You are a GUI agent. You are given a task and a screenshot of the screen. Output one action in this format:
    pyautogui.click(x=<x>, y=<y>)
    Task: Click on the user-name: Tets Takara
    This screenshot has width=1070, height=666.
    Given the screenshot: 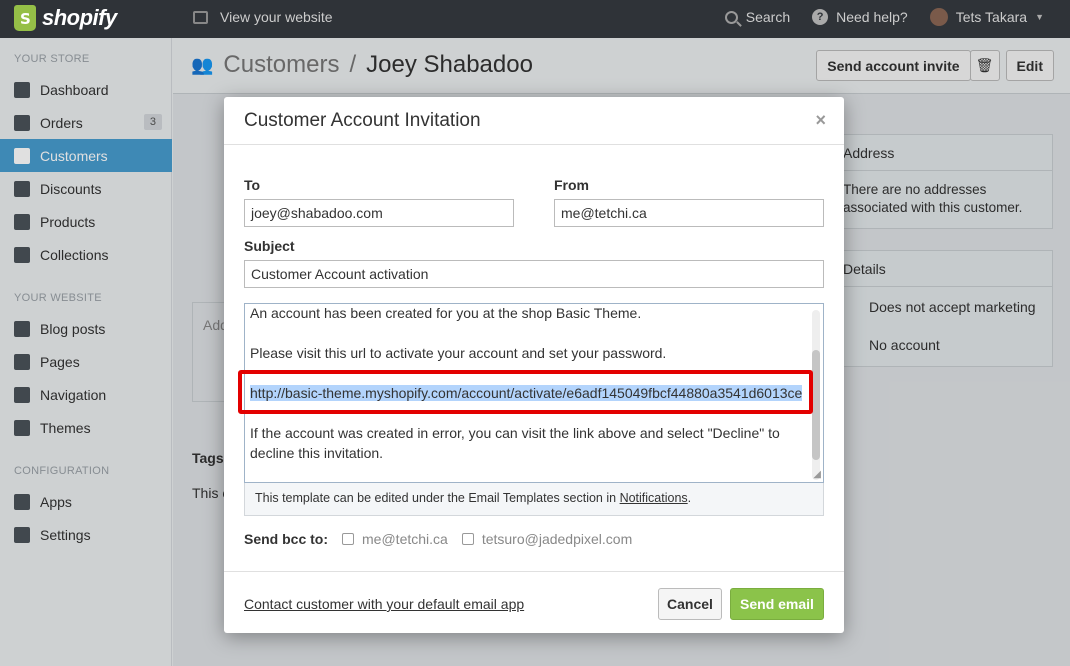 What is the action you would take?
    pyautogui.click(x=991, y=17)
    